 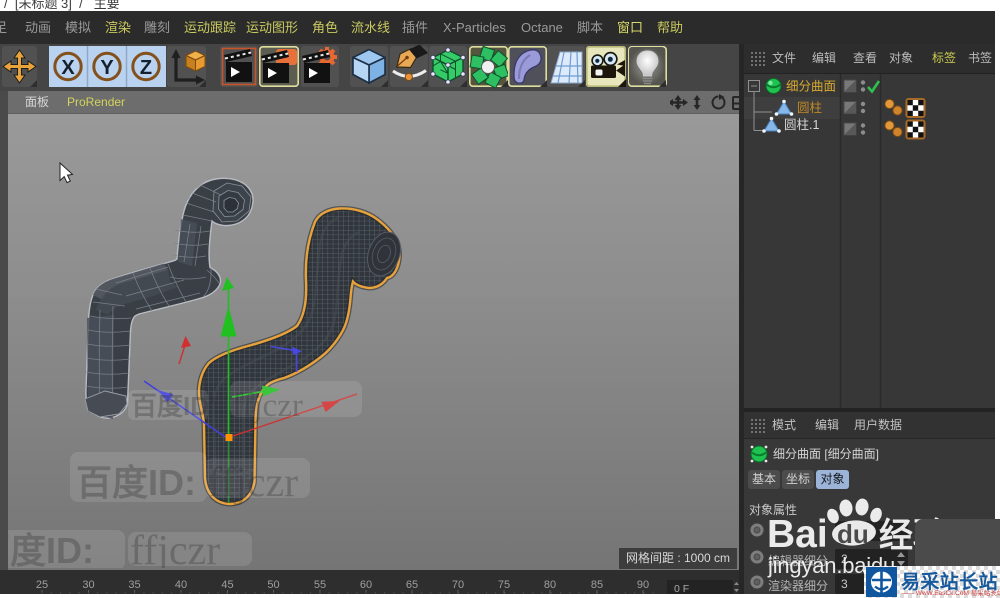 I want to click on svg-text: 85, so click(x=597, y=585).